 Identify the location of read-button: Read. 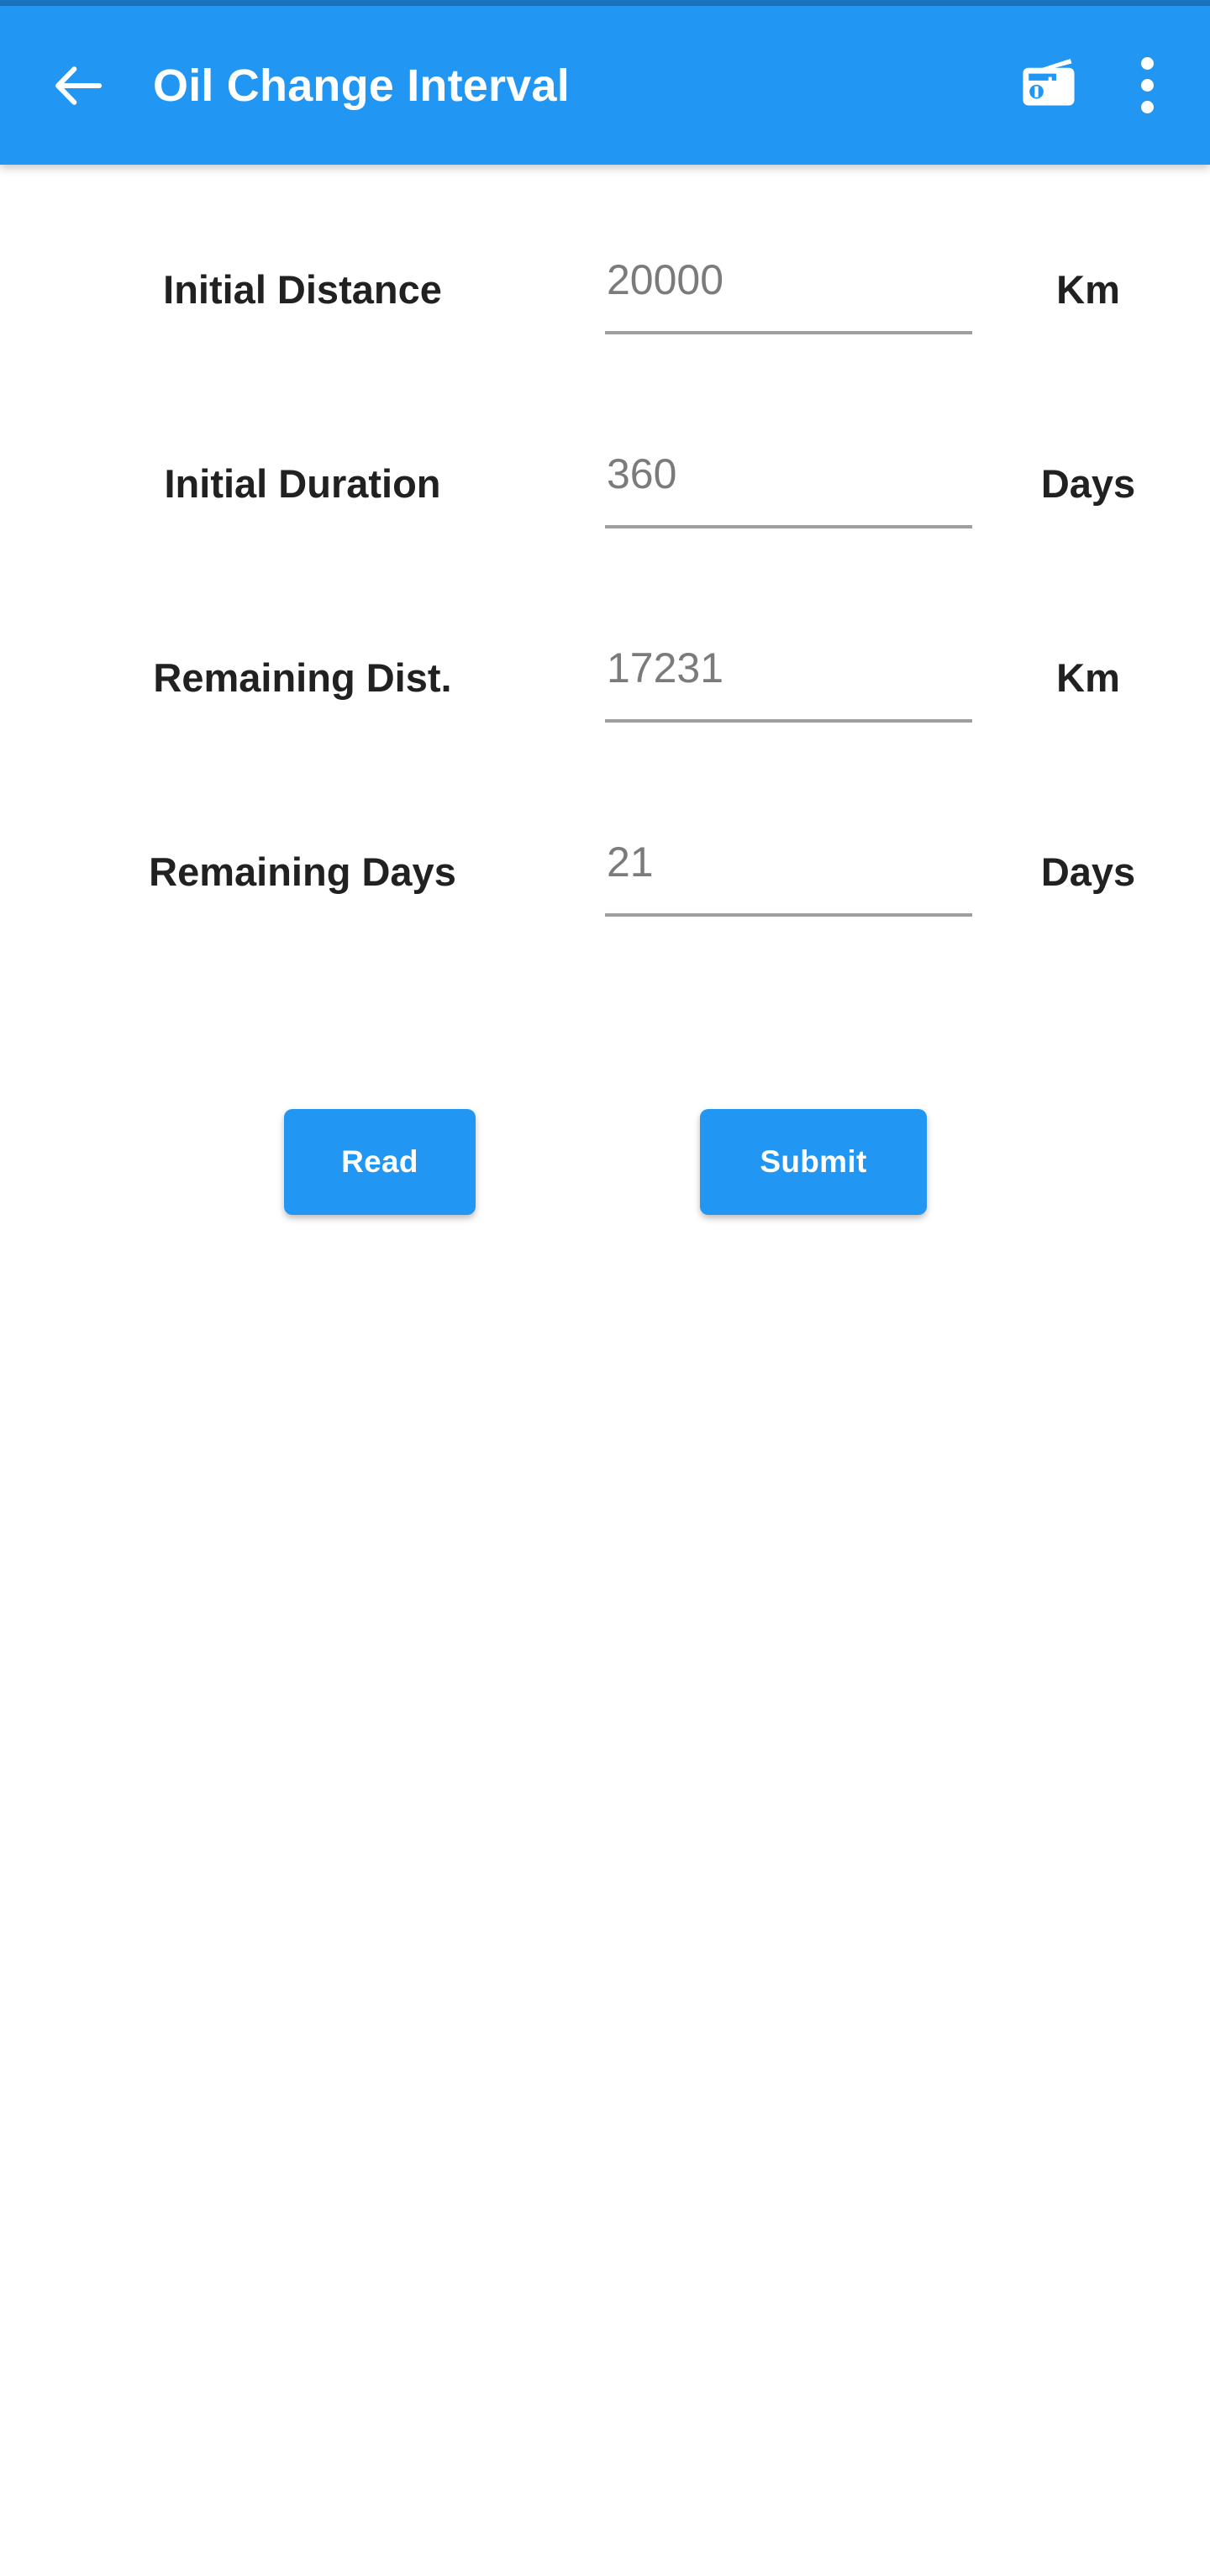
(380, 1162).